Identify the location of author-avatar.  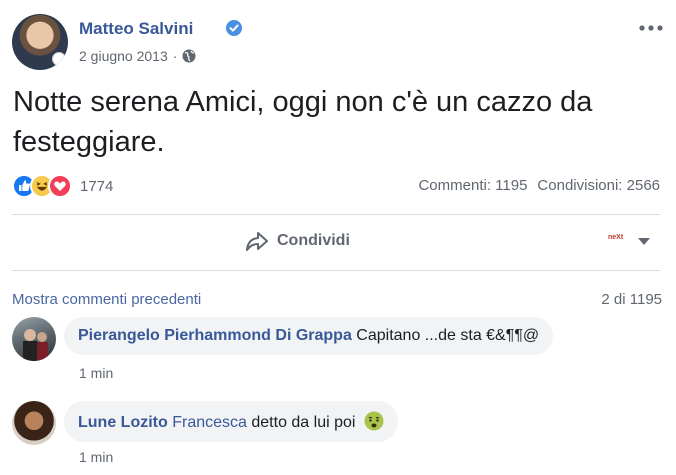
(40, 42).